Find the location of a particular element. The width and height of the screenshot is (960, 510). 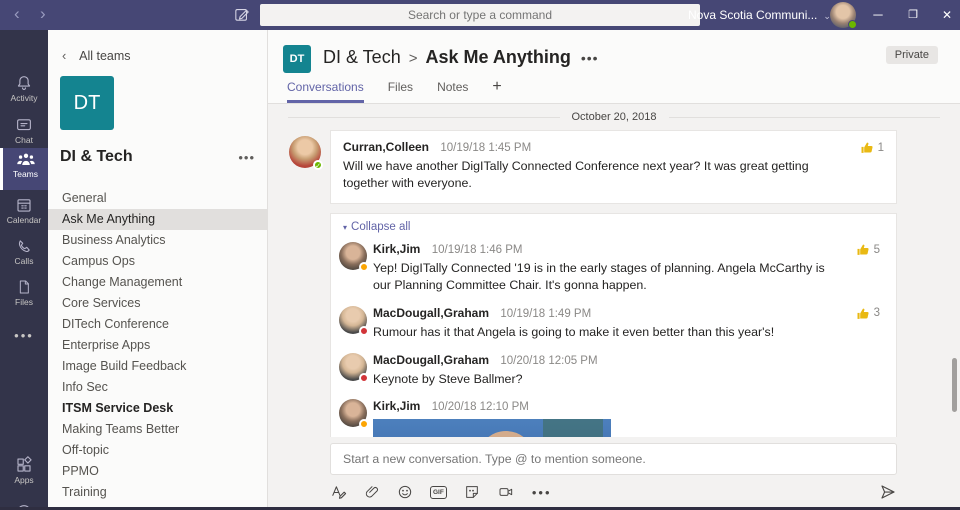

channel-core-services: Core Services is located at coordinates (157, 303).